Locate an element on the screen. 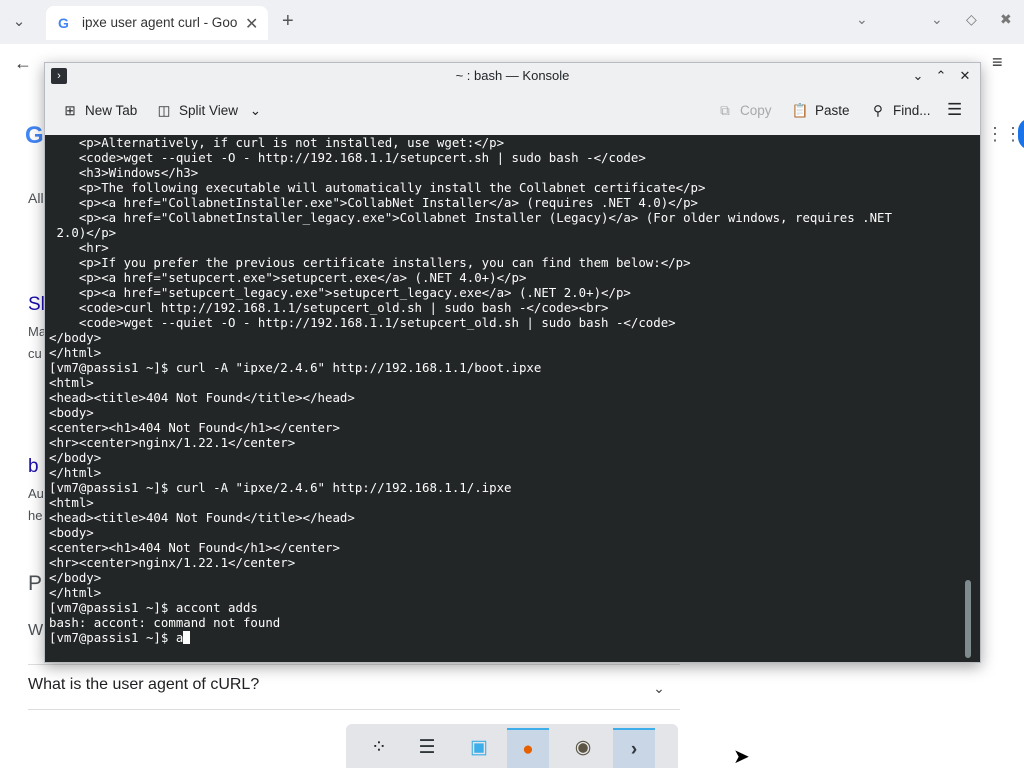 Image resolution: width=1024 pixels, height=770 pixels. close-tab-icon: ✕ is located at coordinates (251, 24).